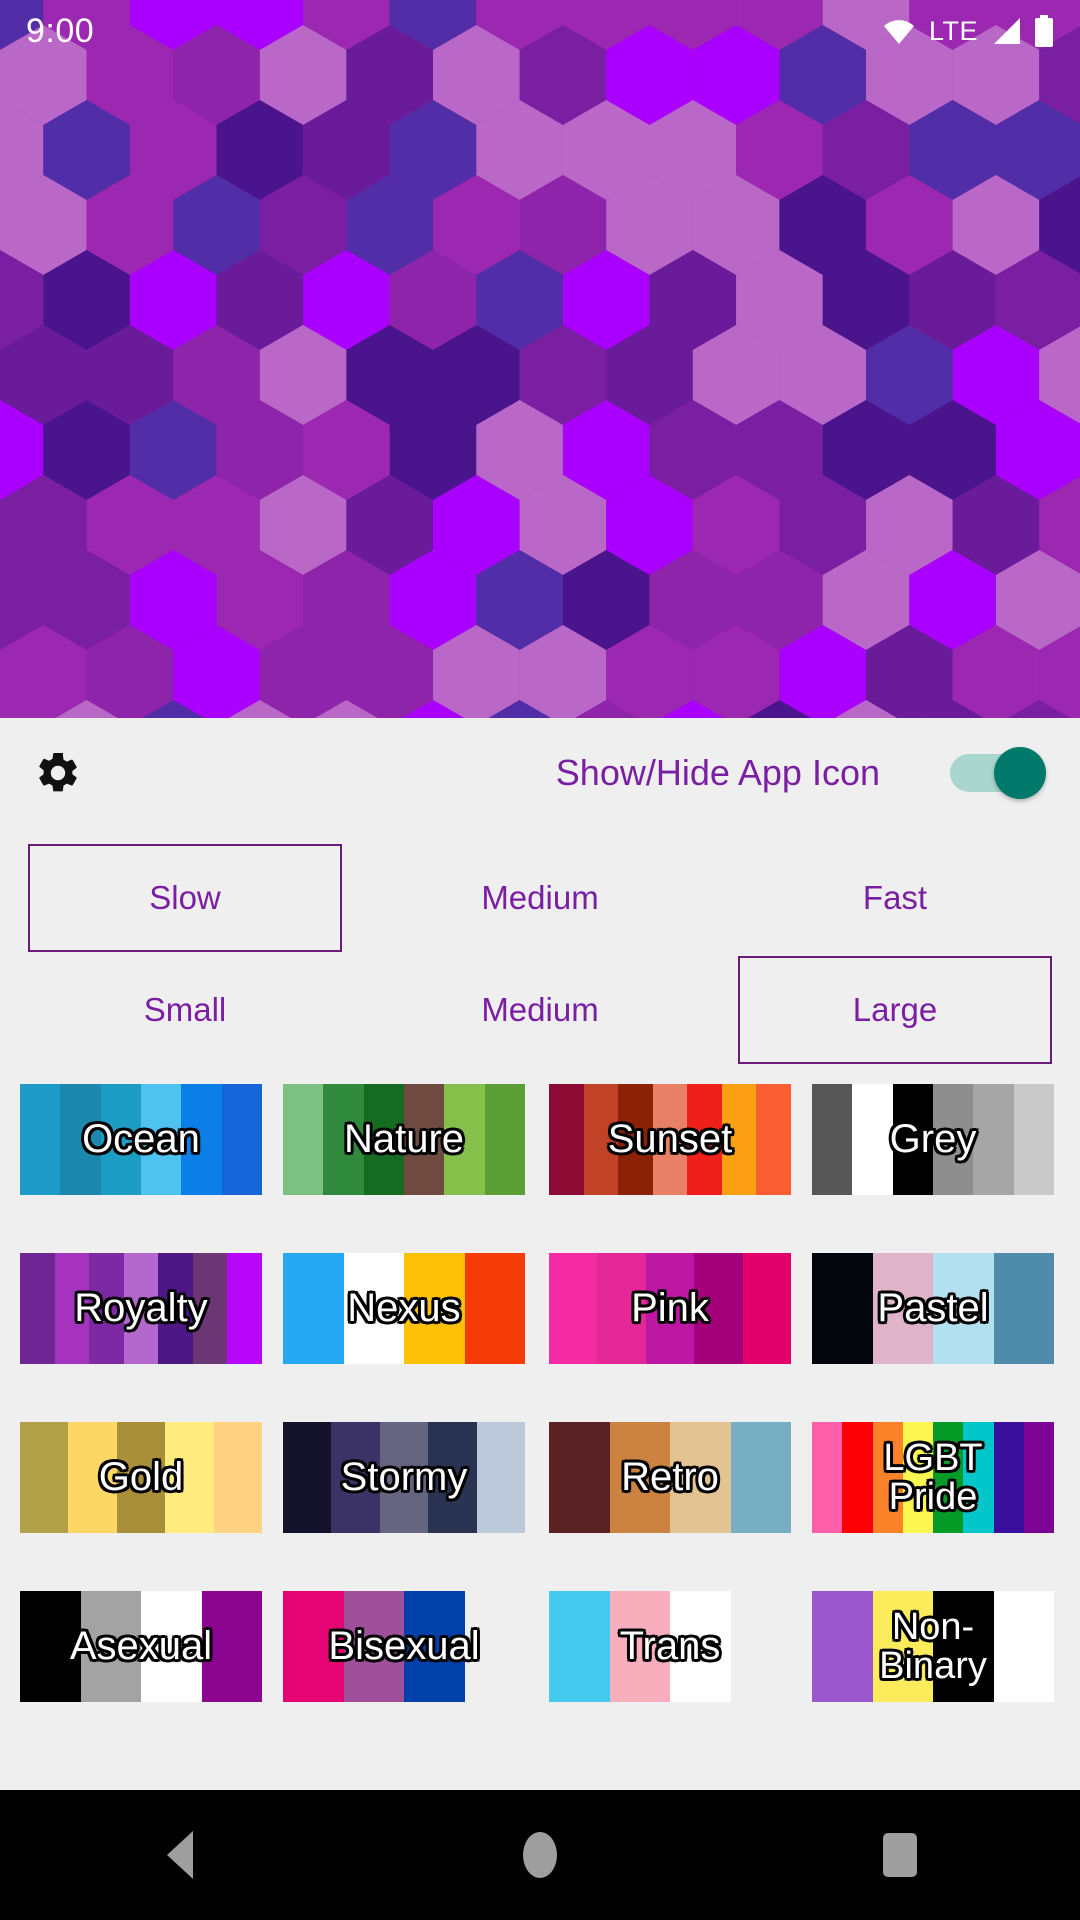  I want to click on speed-option-slow: Slow, so click(185, 898).